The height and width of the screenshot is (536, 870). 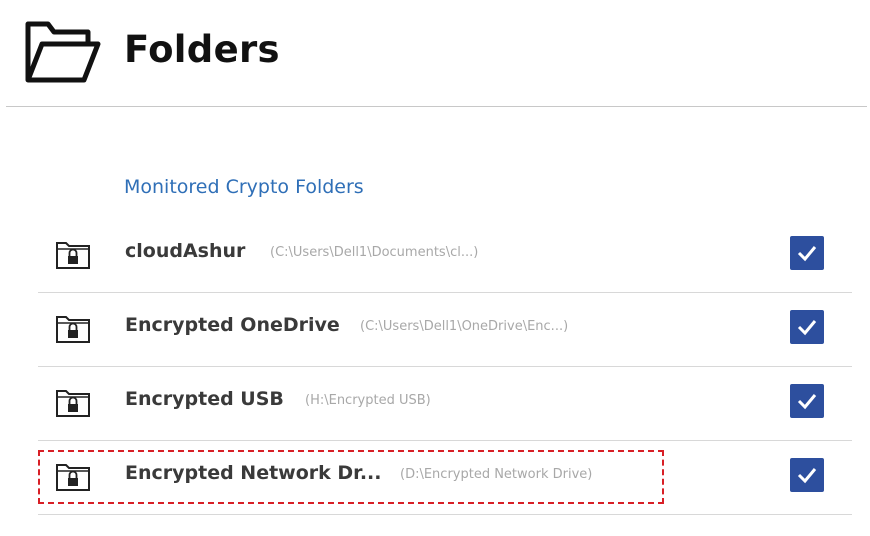 What do you see at coordinates (464, 326) in the screenshot?
I see `folder-path: (C:\Users\Dell1\OneDrive\Enc...)` at bounding box center [464, 326].